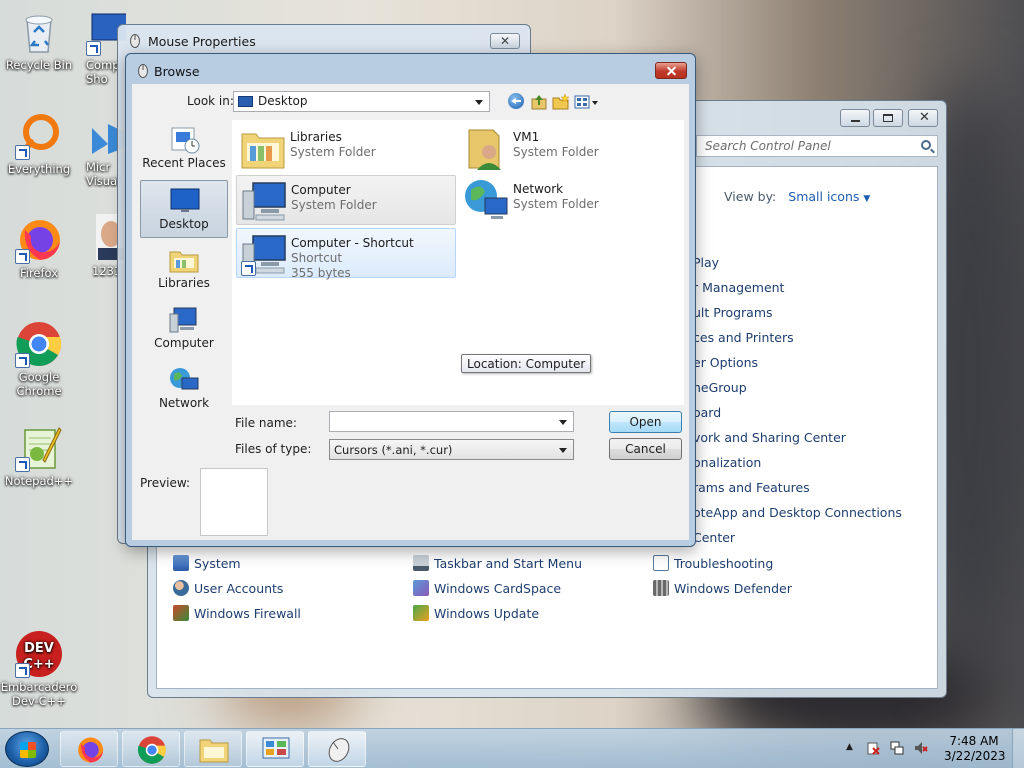  I want to click on desktop-icon-everything: Everything, so click(39, 144).